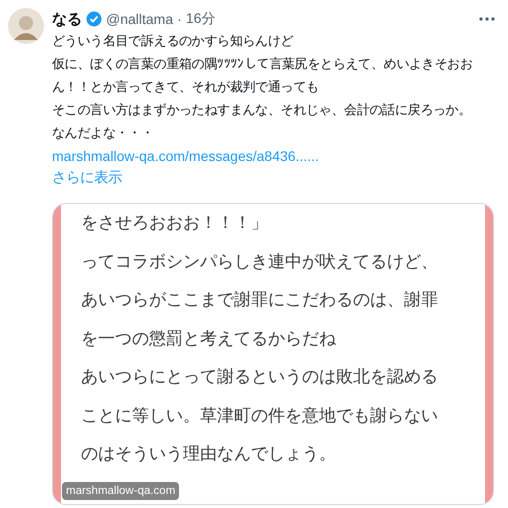 This screenshot has height=508, width=508. What do you see at coordinates (103, 134) in the screenshot?
I see `tweet-text: なんだよな・・・` at bounding box center [103, 134].